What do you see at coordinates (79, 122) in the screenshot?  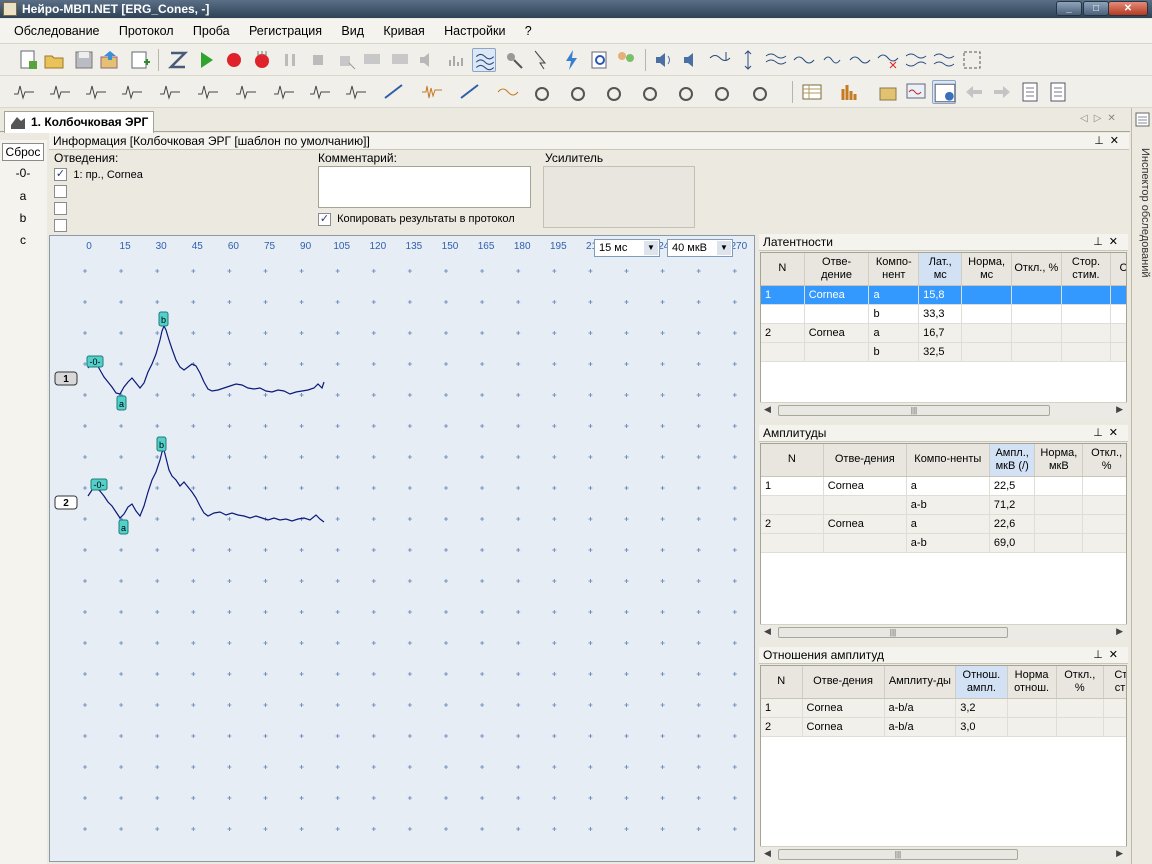 I see `tab-cones-erg: 1. Колбочковая ЭРГ` at bounding box center [79, 122].